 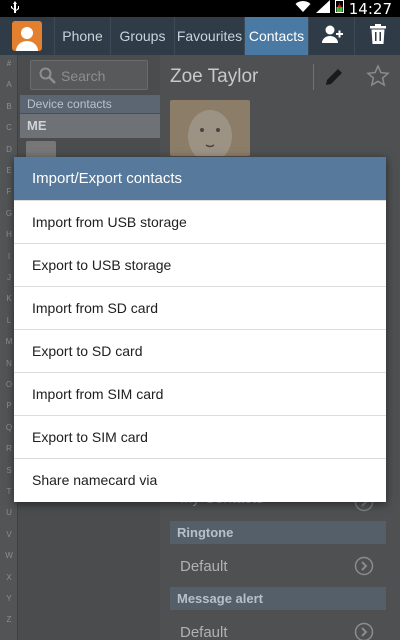 What do you see at coordinates (204, 566) in the screenshot?
I see `ringtone-value: Default` at bounding box center [204, 566].